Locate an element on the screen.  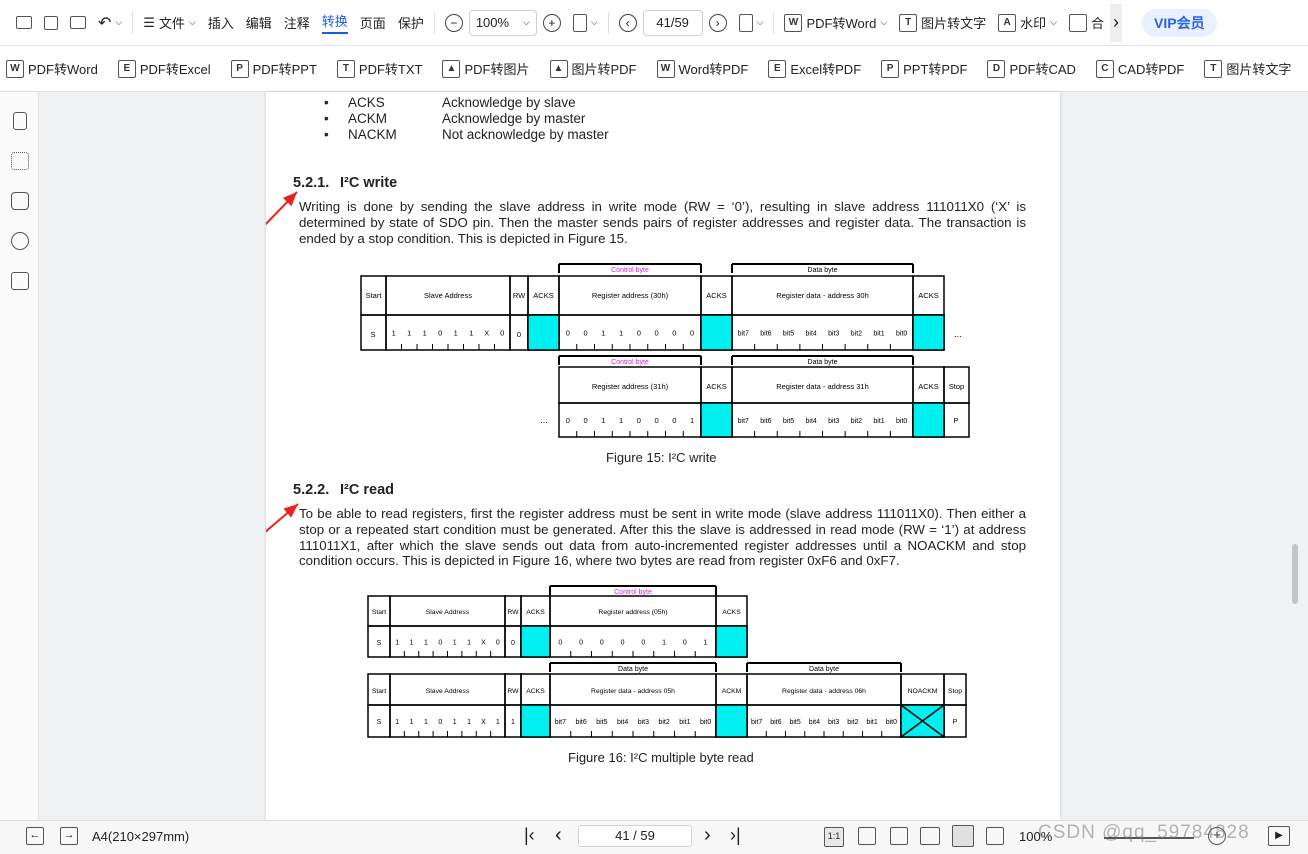
header-label: Stop is located at coordinates (955, 691).